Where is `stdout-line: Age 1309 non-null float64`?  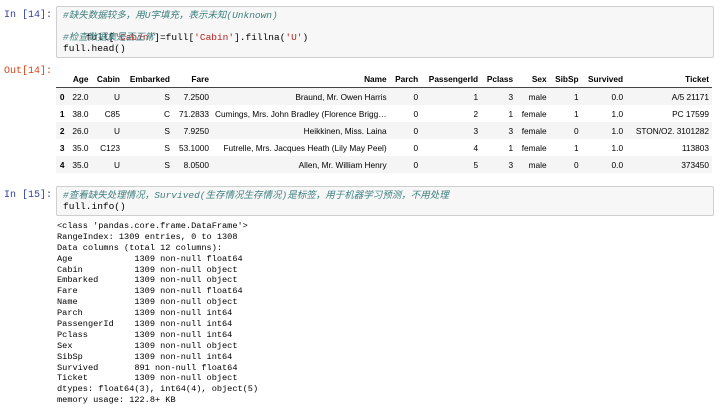 stdout-line: Age 1309 non-null float64 is located at coordinates (150, 258).